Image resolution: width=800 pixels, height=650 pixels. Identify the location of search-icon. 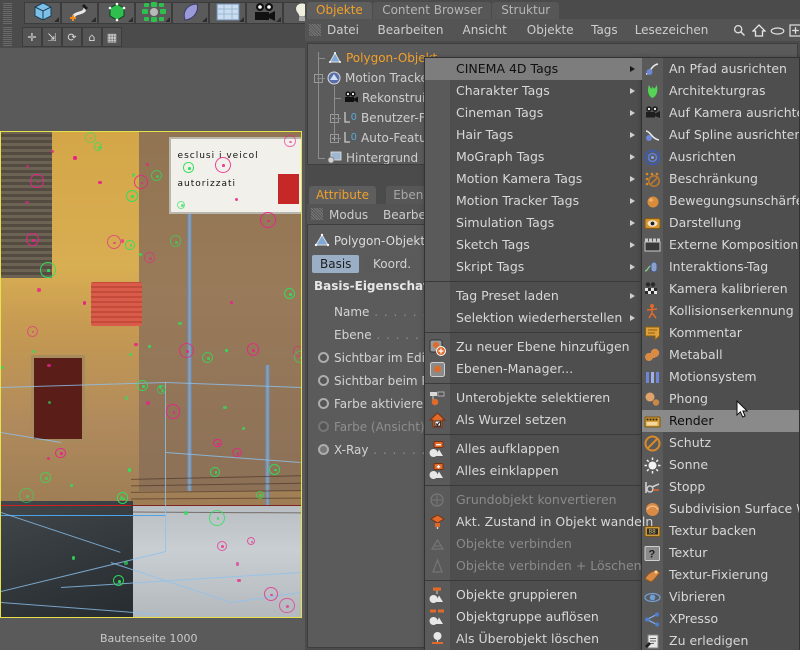
(739, 30).